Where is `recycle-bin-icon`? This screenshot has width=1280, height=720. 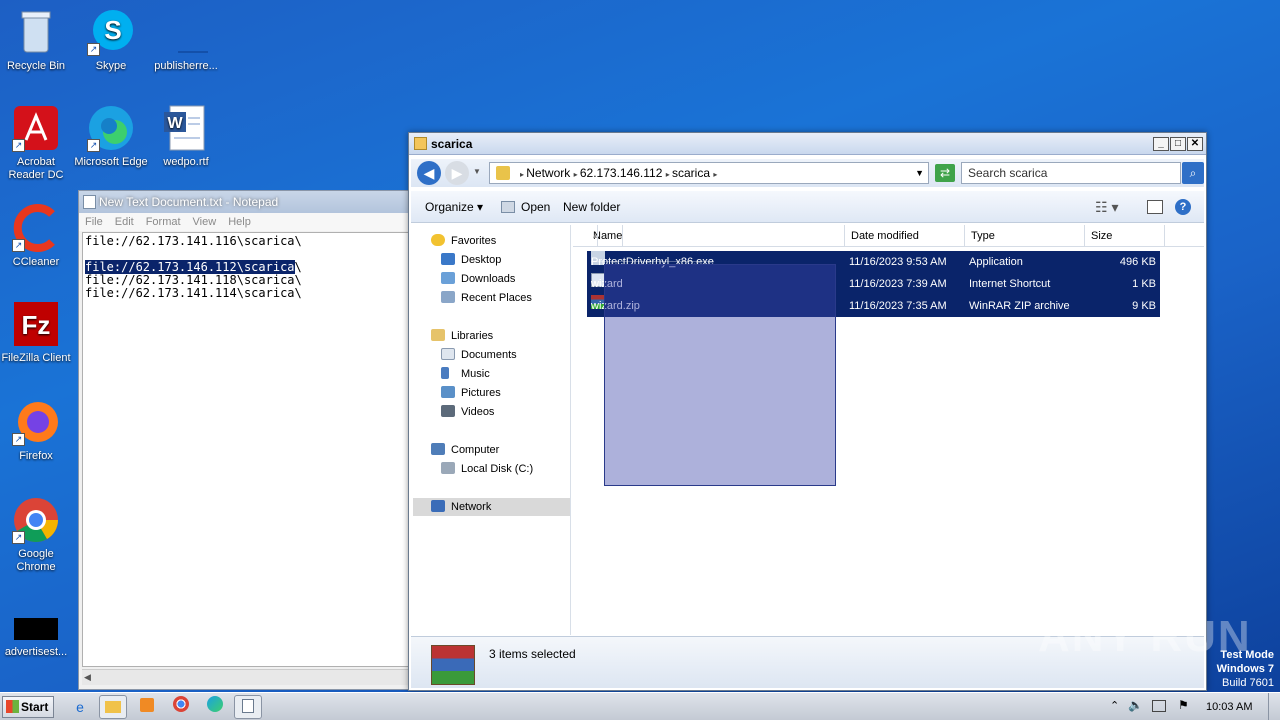 recycle-bin-icon is located at coordinates (36, 32).